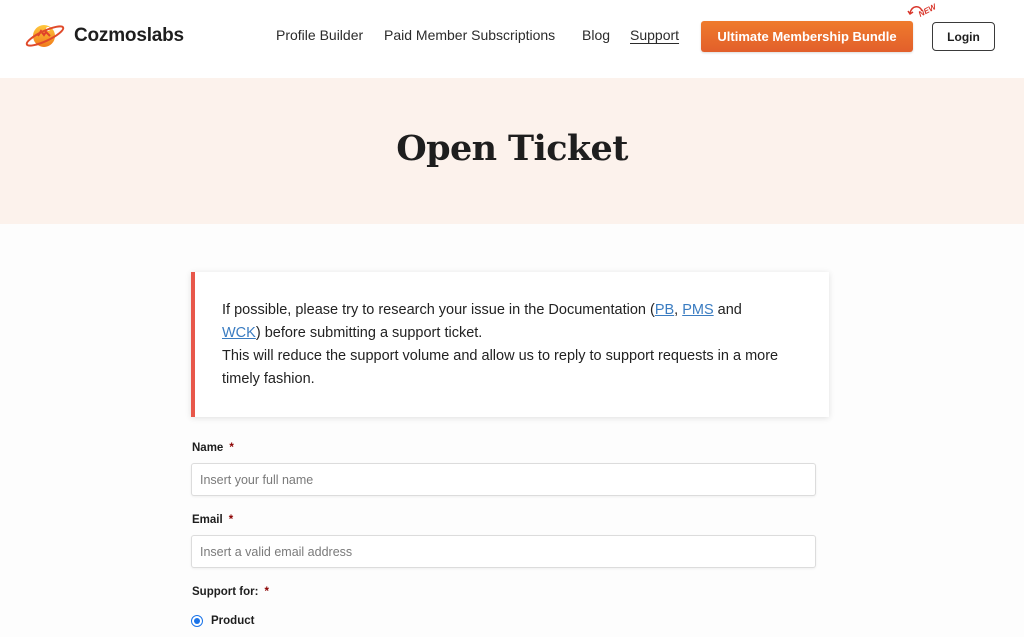 The image size is (1024, 637). What do you see at coordinates (503, 551) in the screenshot?
I see `email-input` at bounding box center [503, 551].